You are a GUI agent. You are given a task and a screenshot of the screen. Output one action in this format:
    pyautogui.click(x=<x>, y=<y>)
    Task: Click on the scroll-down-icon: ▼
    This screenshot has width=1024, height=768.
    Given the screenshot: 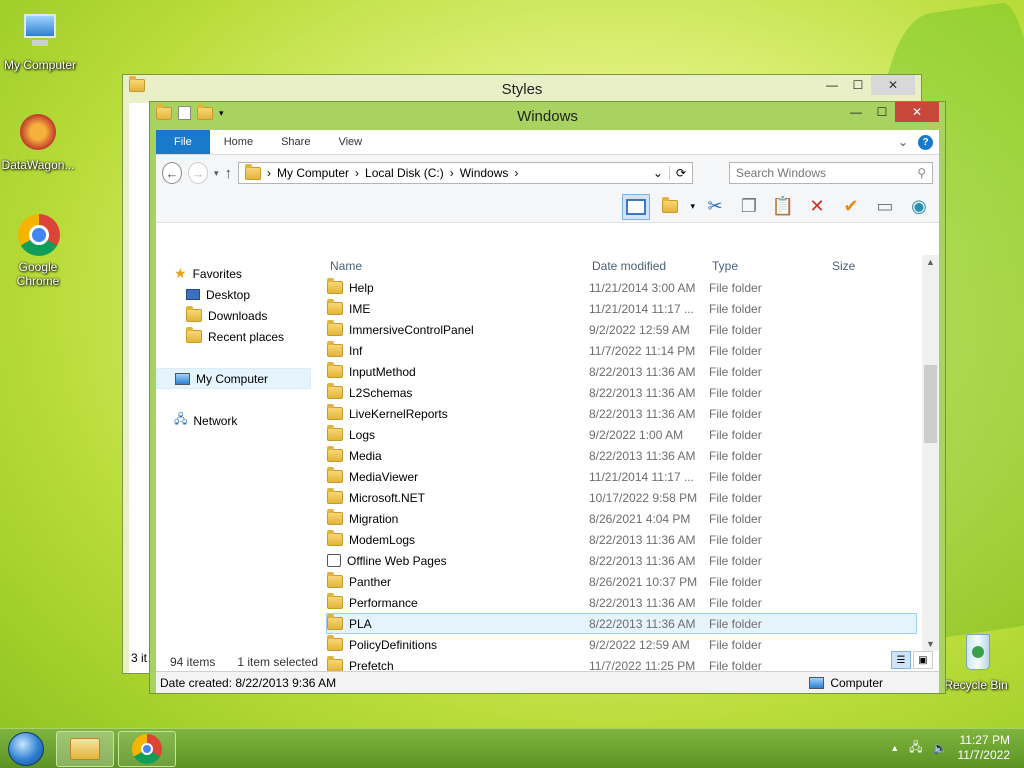 What is the action you would take?
    pyautogui.click(x=930, y=644)
    